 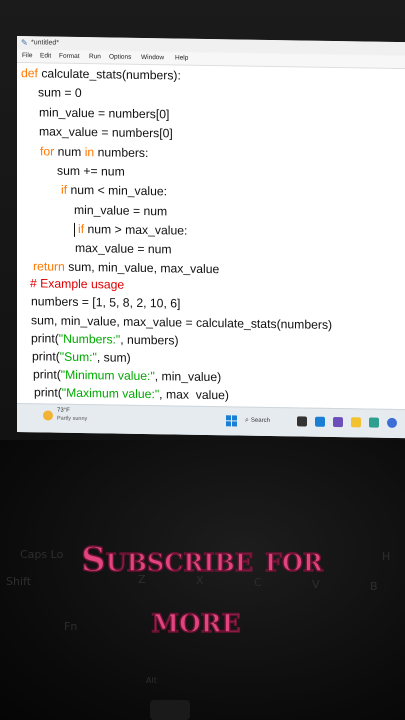 I want to click on text-cursor, so click(x=74, y=229).